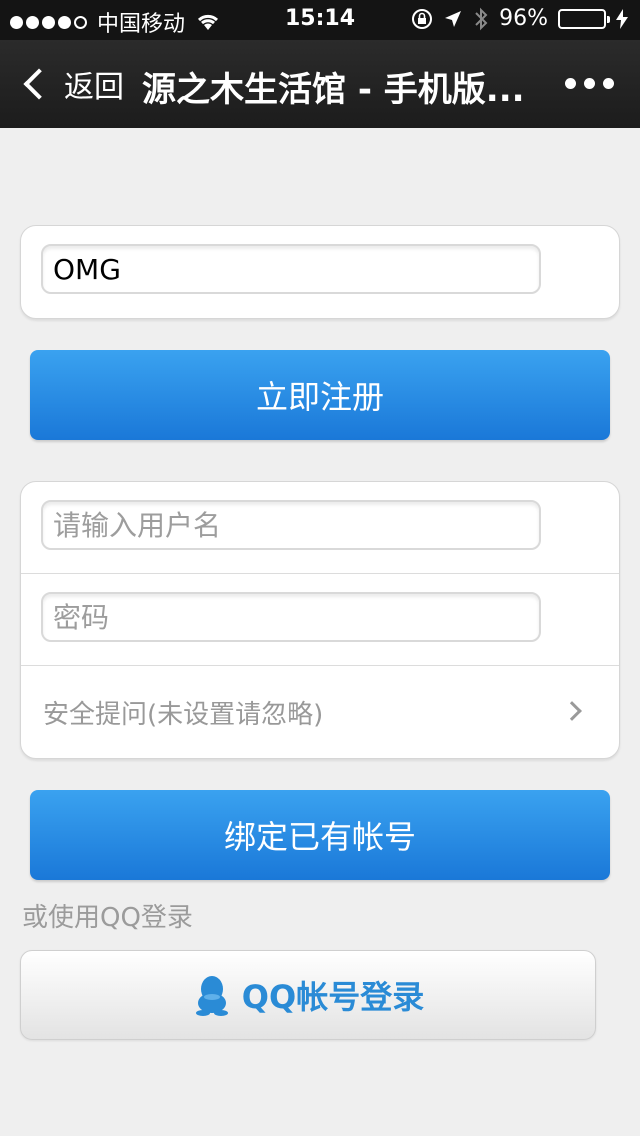 The width and height of the screenshot is (640, 1136). I want to click on rotation-lock-icon, so click(422, 18).